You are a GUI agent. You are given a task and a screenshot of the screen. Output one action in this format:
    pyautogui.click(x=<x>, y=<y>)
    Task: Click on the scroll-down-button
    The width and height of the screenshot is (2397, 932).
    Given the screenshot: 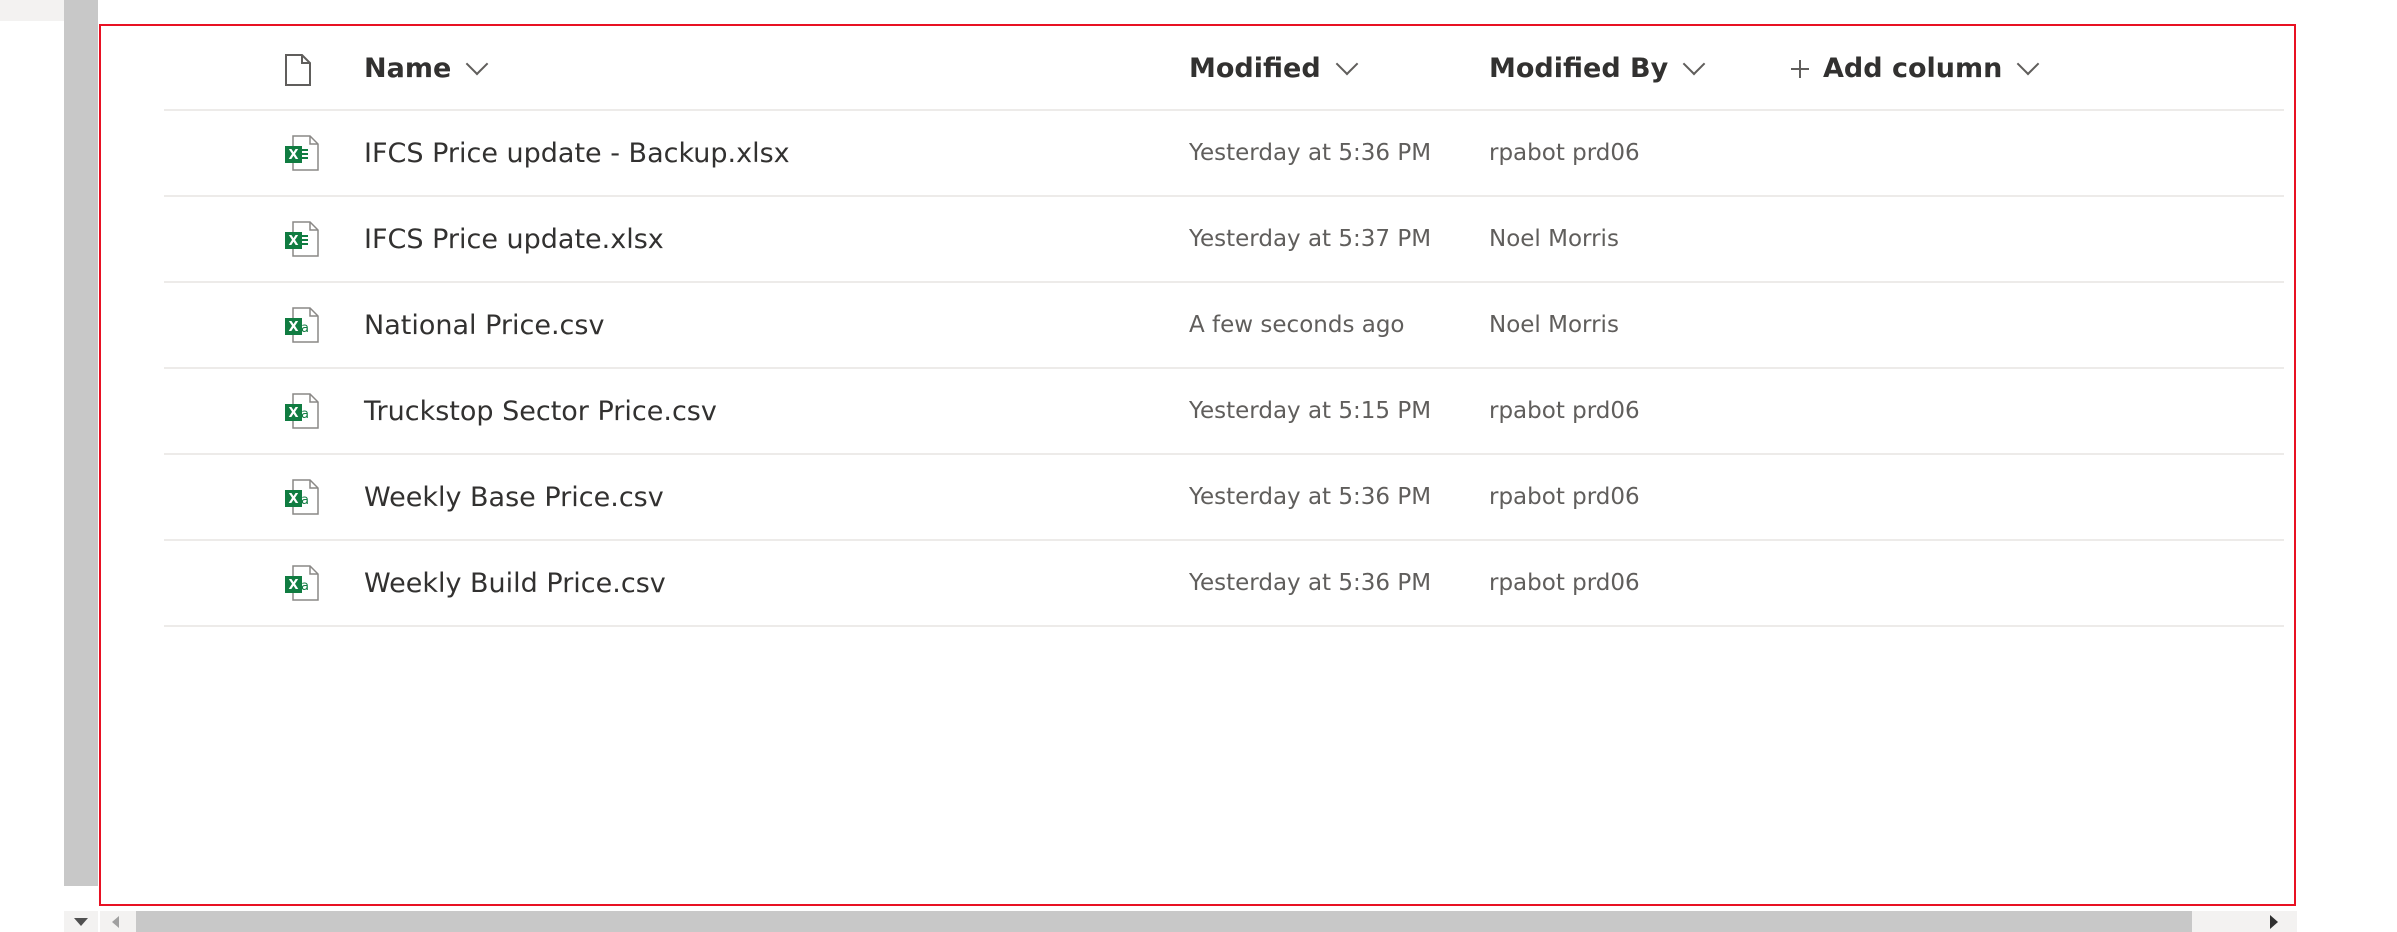 What is the action you would take?
    pyautogui.click(x=81, y=921)
    